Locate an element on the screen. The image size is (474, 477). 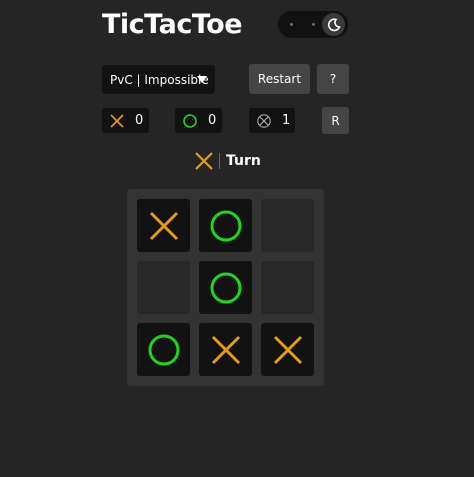
caret-down-icon is located at coordinates (202, 79).